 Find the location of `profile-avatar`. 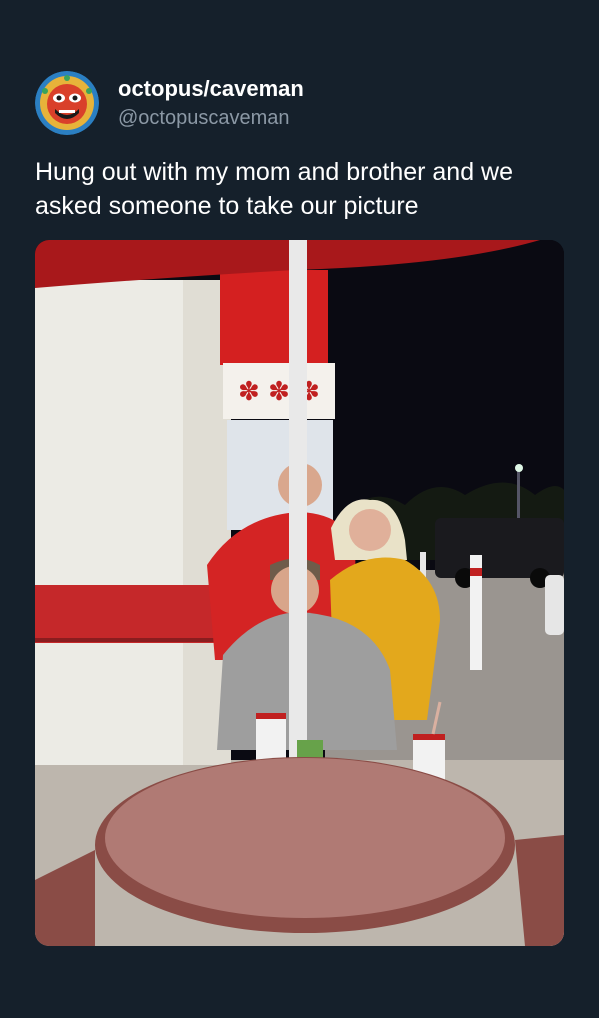

profile-avatar is located at coordinates (67, 103).